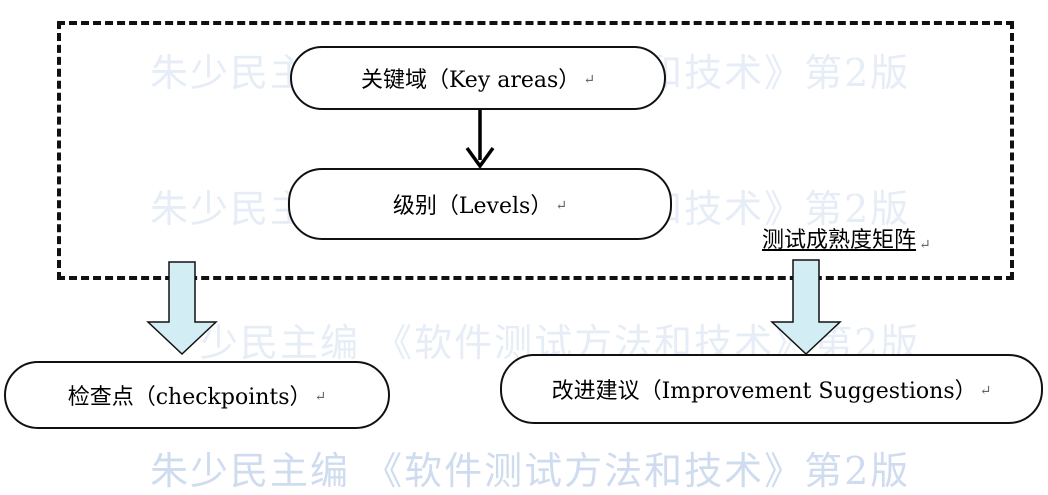 Image resolution: width=1048 pixels, height=495 pixels. Describe the element at coordinates (764, 391) in the screenshot. I see `node-improvement-label: 改进建议（Improvement Suggestions）` at that location.